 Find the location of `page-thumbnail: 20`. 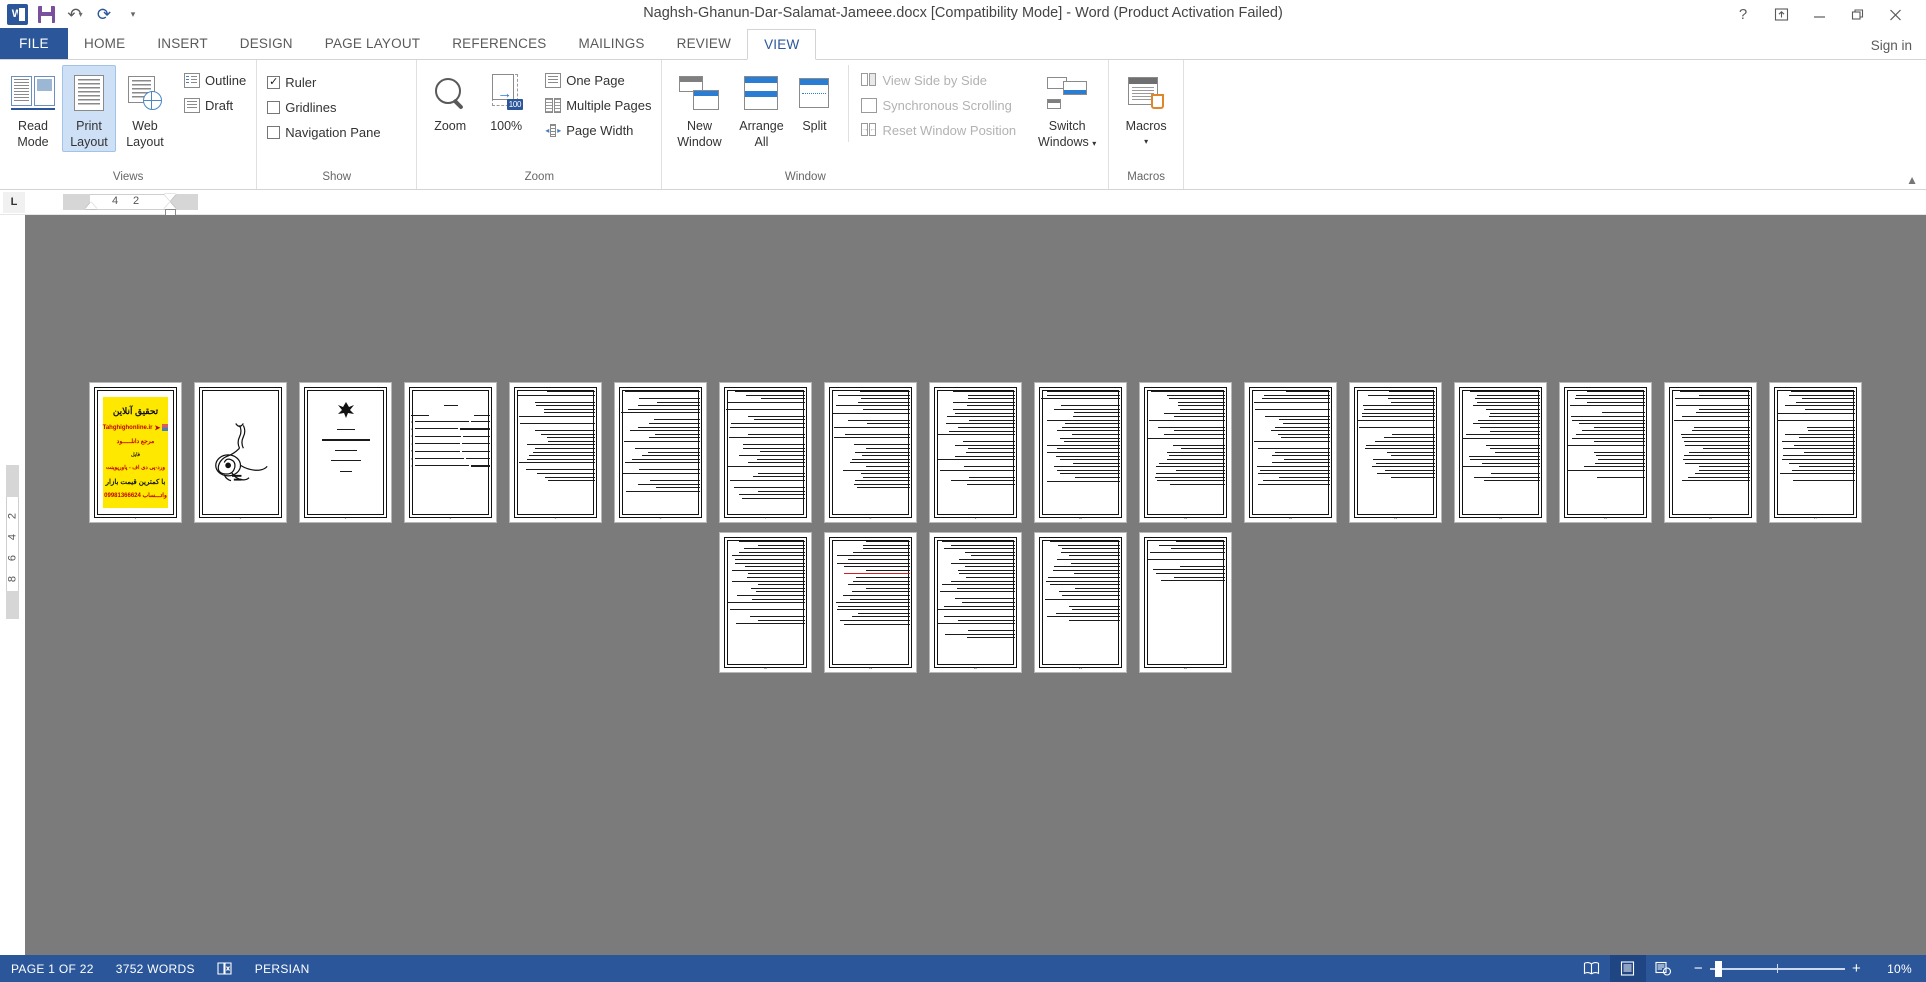

page-thumbnail: 20 is located at coordinates (975, 602).